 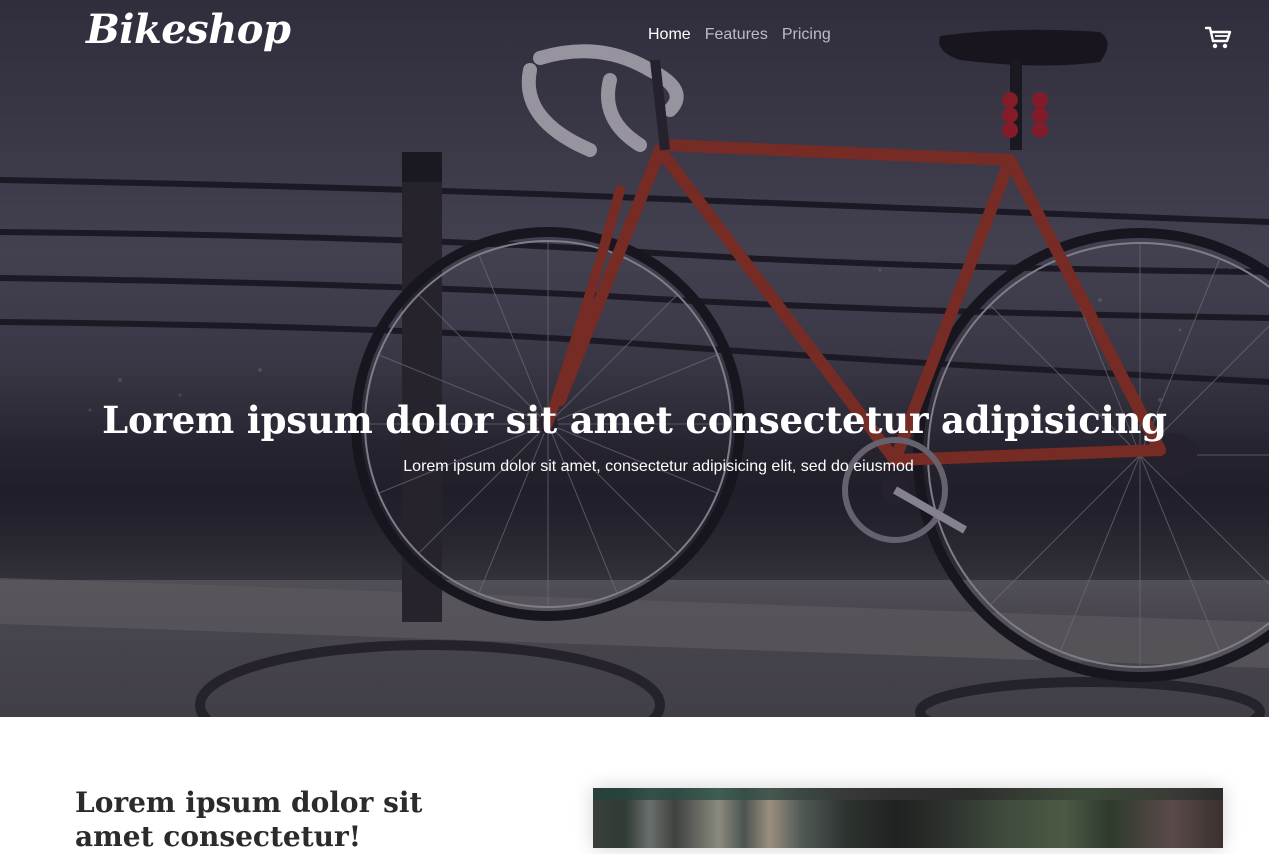 I want to click on main-nav: Home Features Pricing, so click(x=739, y=35).